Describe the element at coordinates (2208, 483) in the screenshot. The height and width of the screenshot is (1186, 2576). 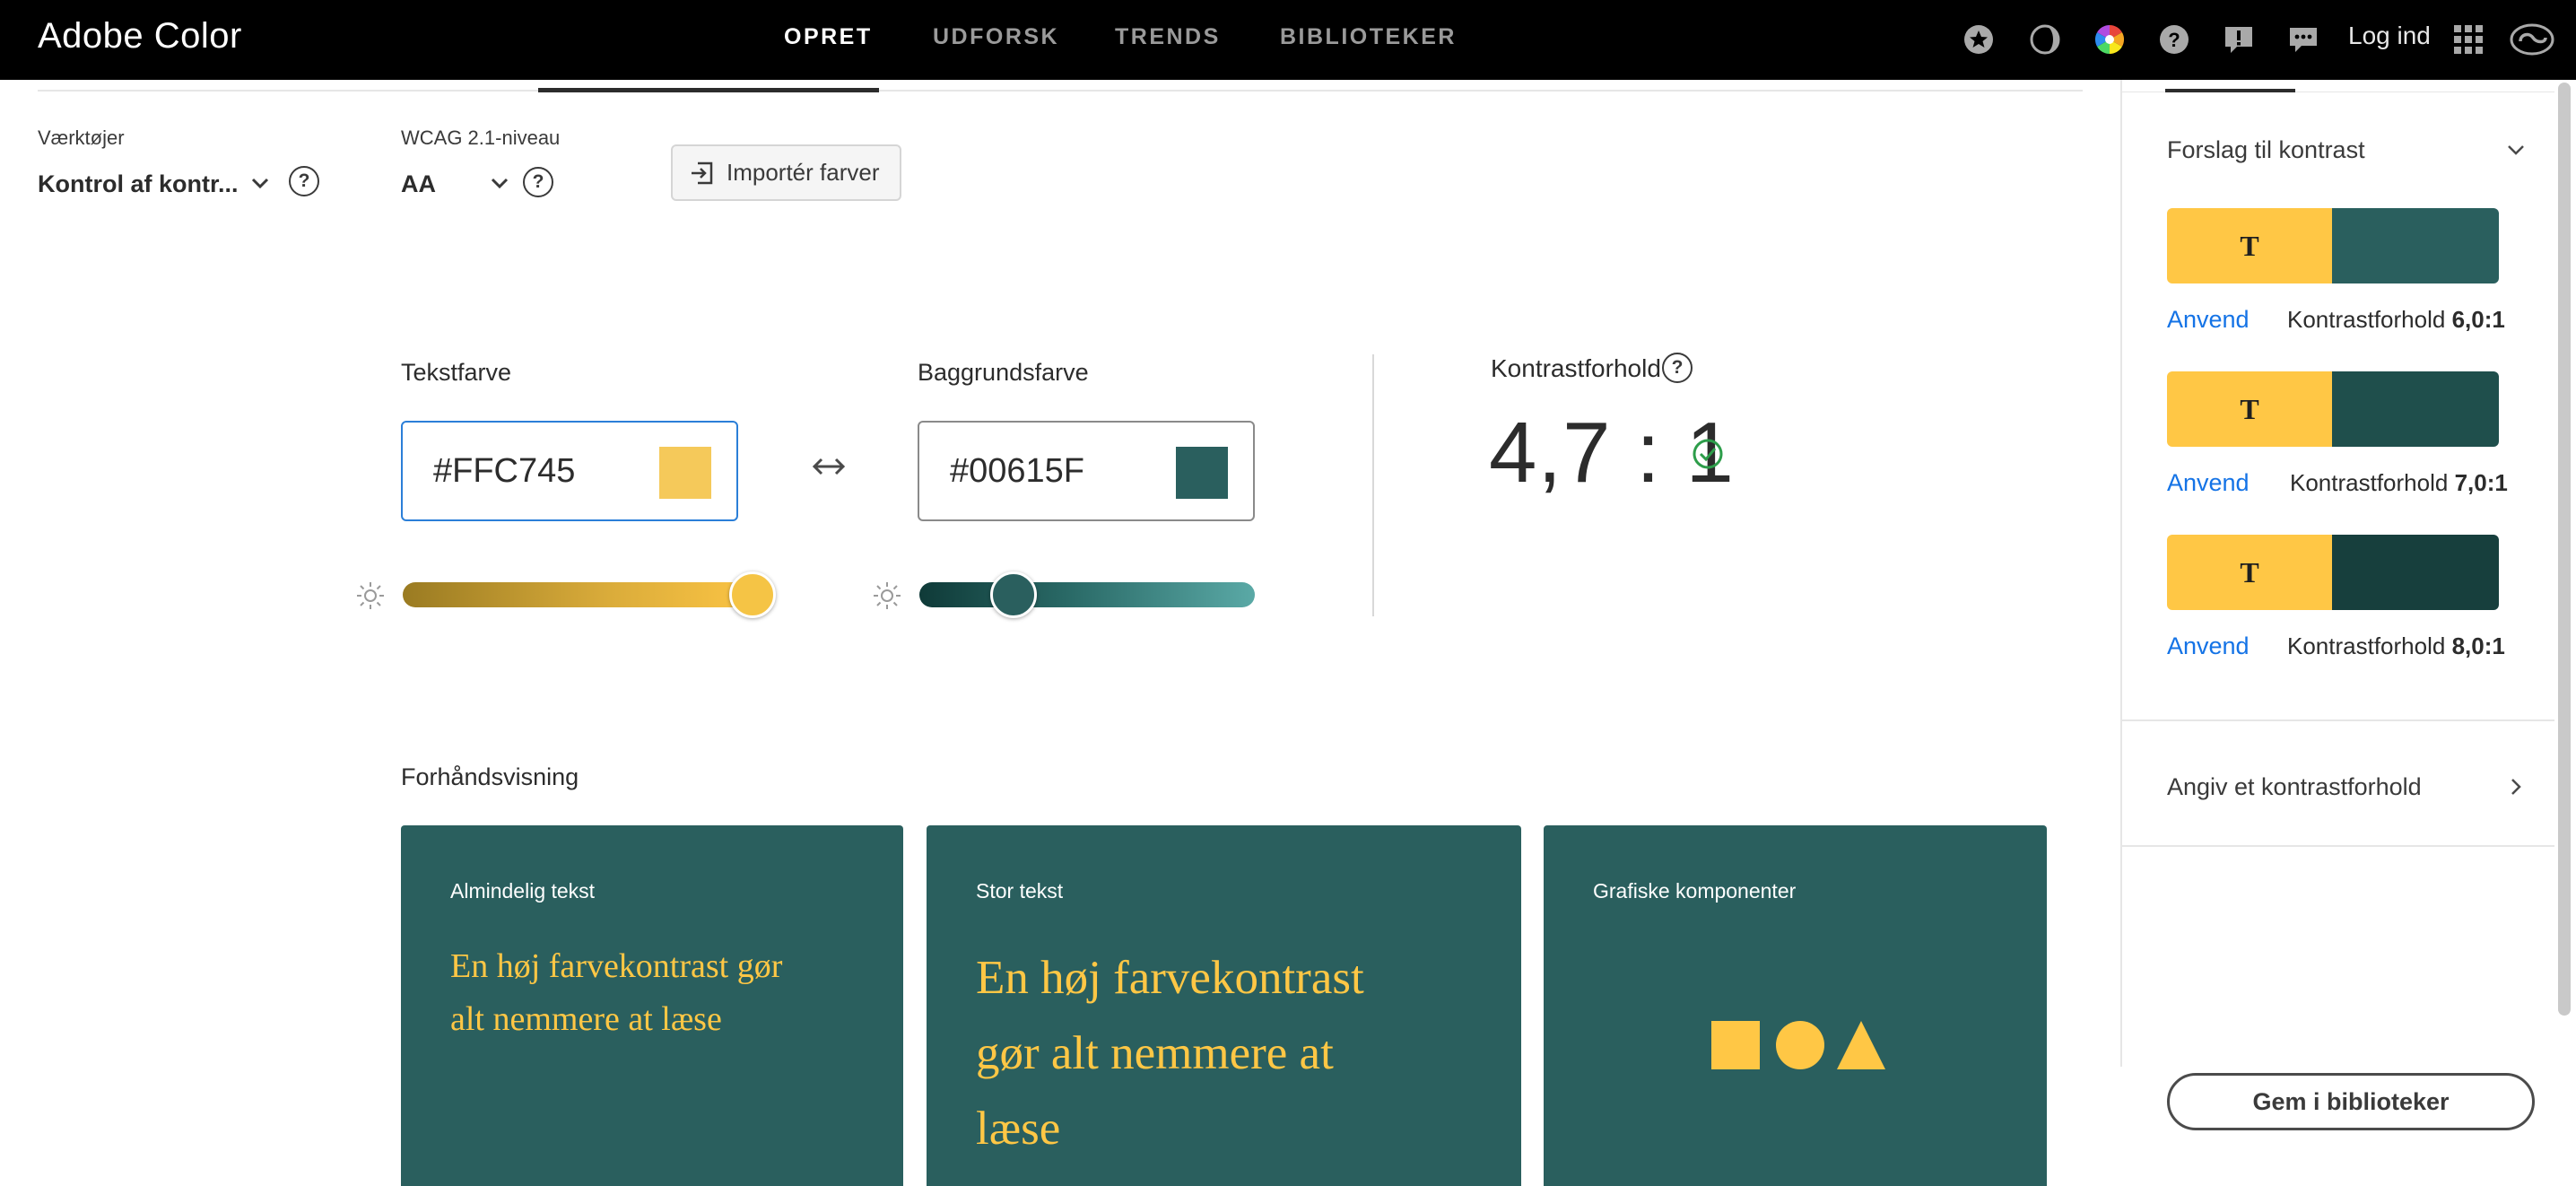
I see `apply-suggestion-2: Anvend` at that location.